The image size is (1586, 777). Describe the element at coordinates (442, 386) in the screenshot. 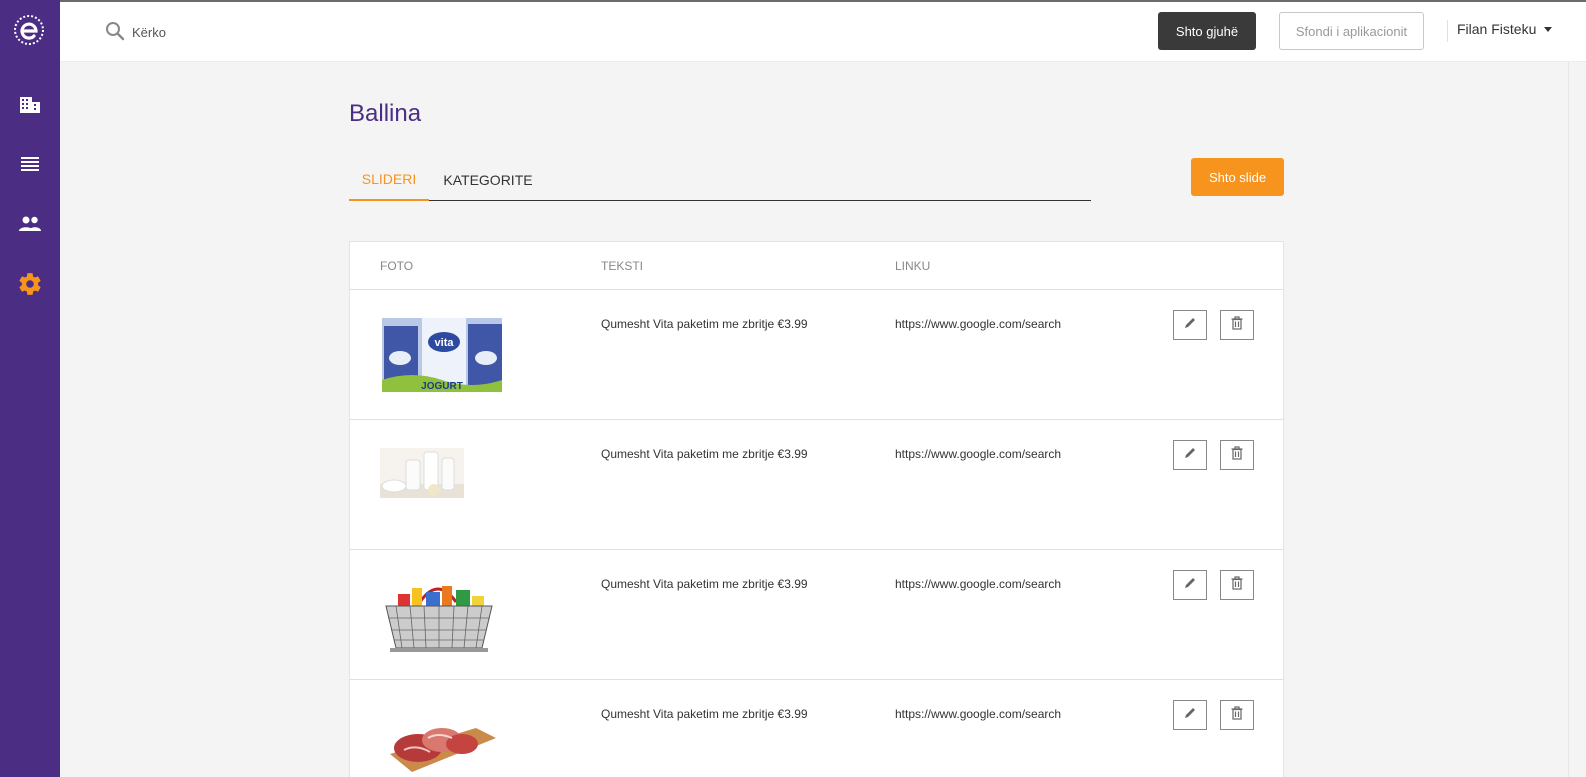

I see `svg-text: JOGURT` at that location.